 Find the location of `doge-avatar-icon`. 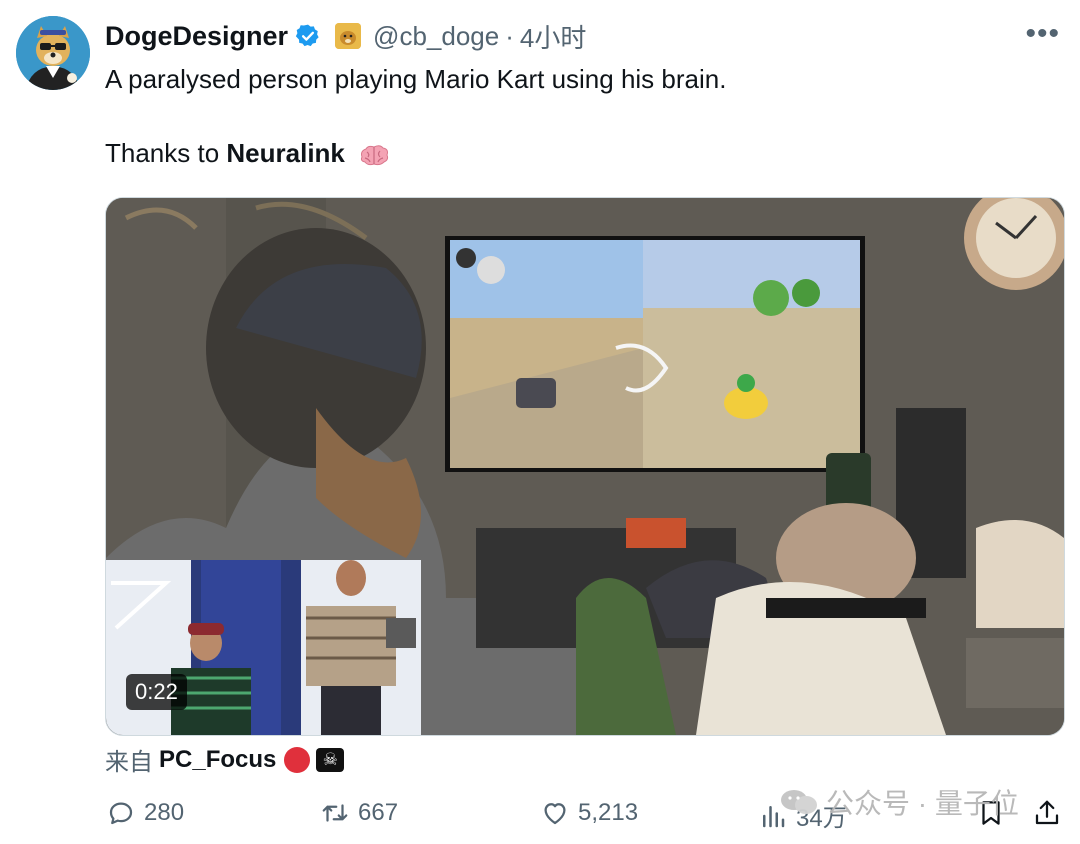

doge-avatar-icon is located at coordinates (53, 53).